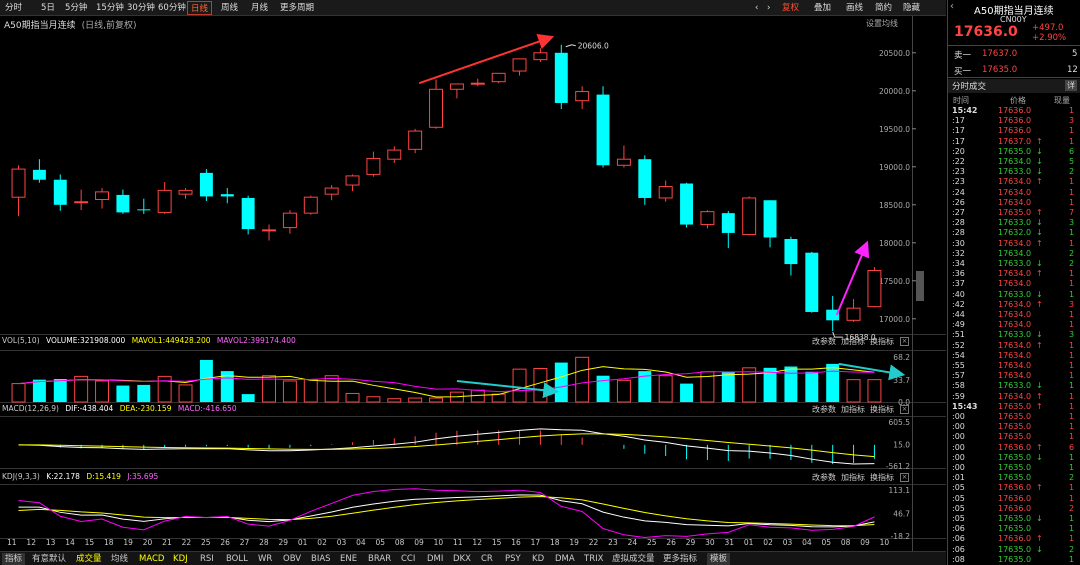  Describe the element at coordinates (538, 559) in the screenshot. I see `tab-kd: KD` at that location.